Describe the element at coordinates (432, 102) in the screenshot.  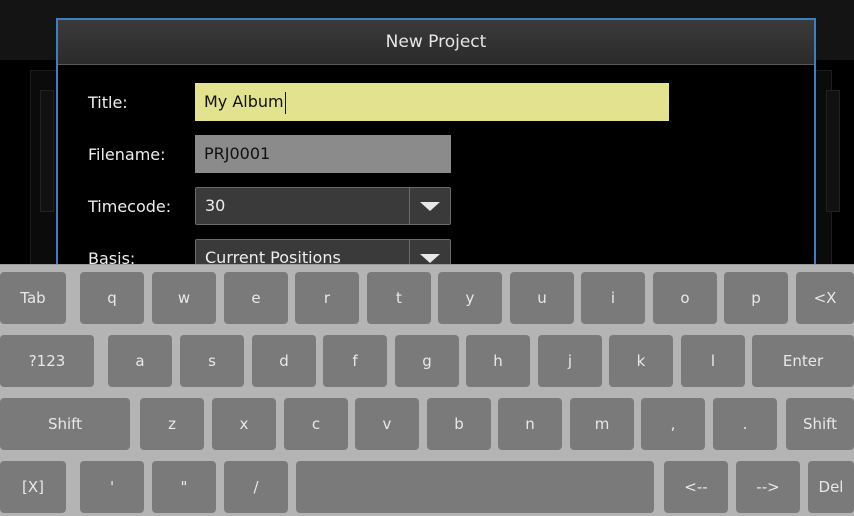
I see `title-input: My Album` at that location.